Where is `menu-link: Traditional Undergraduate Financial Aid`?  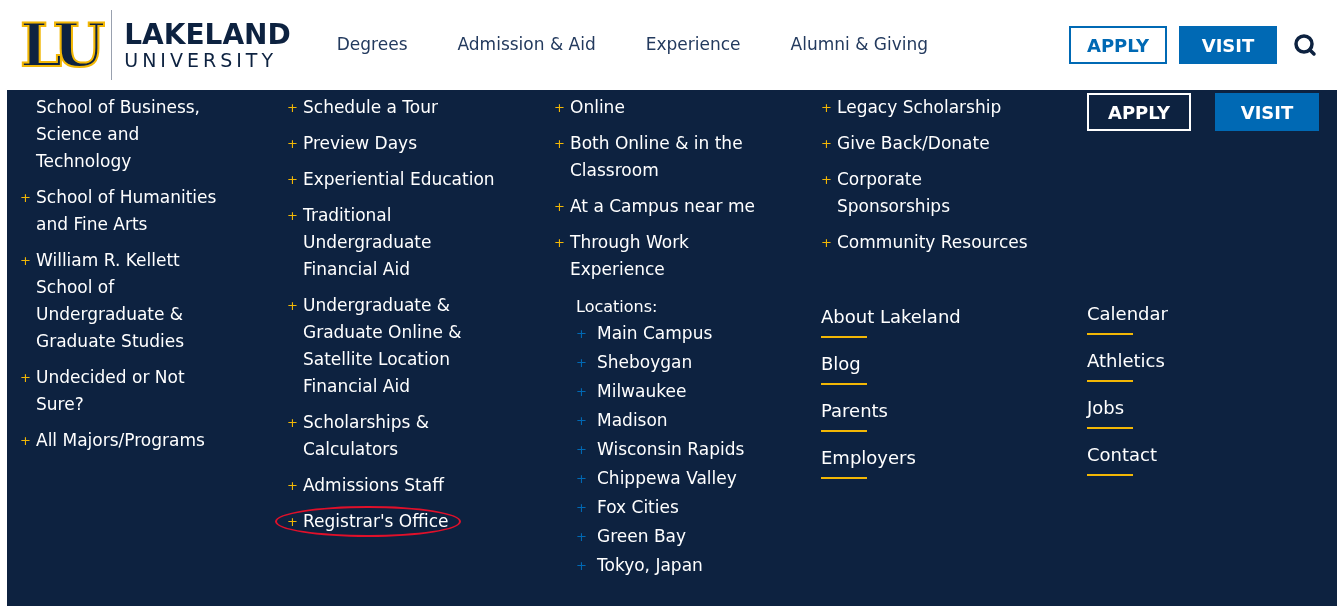
menu-link: Traditional Undergraduate Financial Aid is located at coordinates (403, 242).